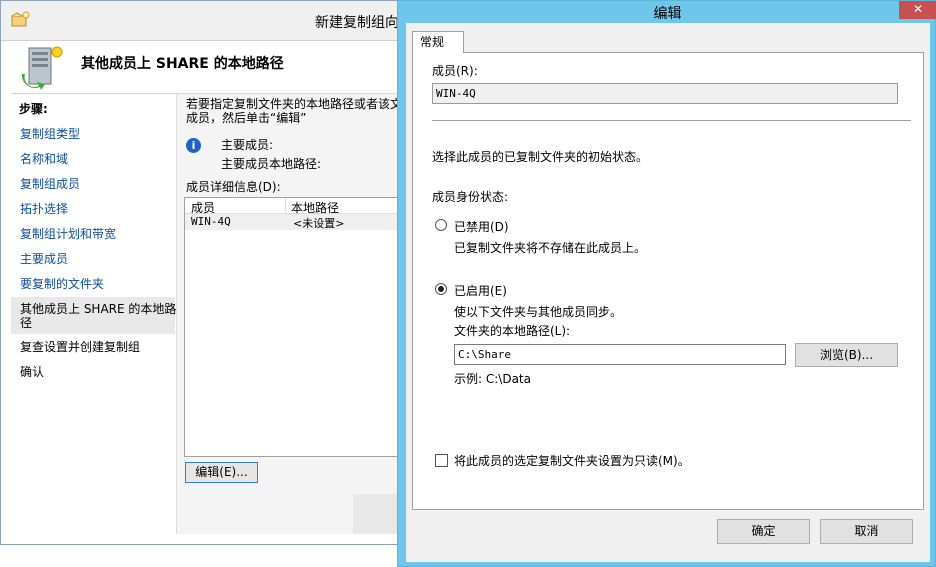  Describe the element at coordinates (93, 134) in the screenshot. I see `step-replication-group-type: 复制组类型` at that location.